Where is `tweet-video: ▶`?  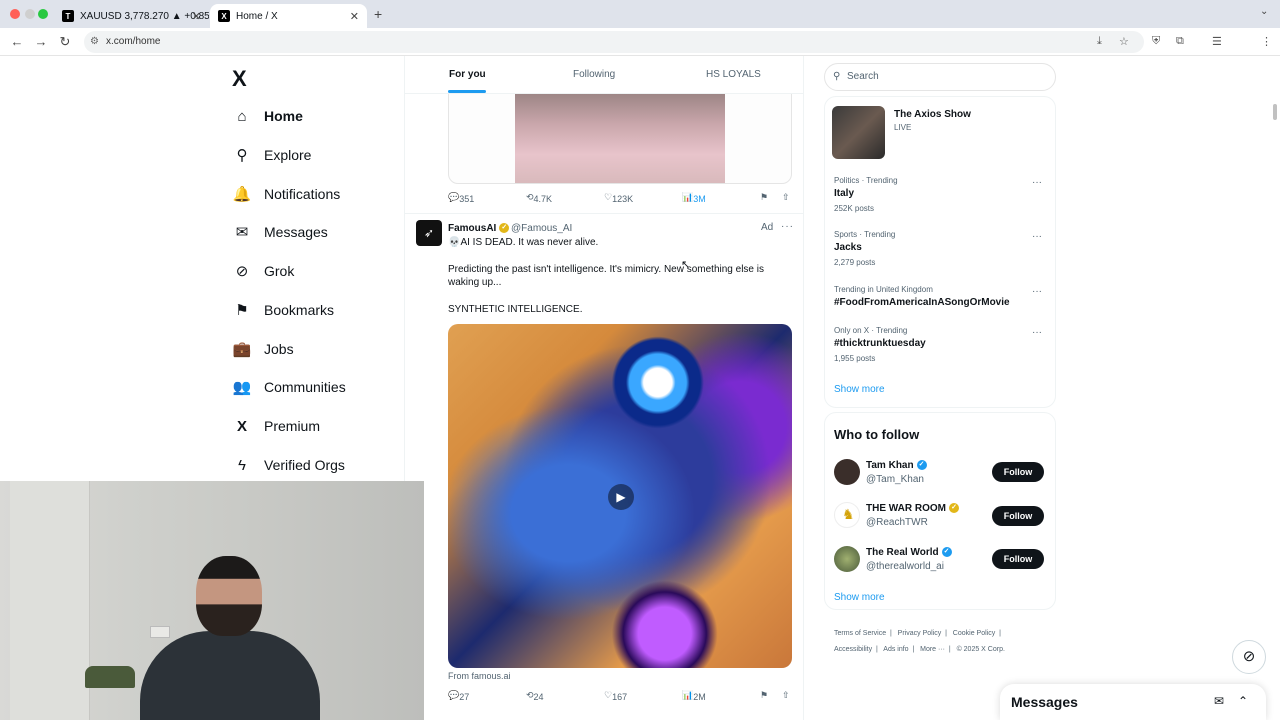
tweet-video: ▶ is located at coordinates (620, 496).